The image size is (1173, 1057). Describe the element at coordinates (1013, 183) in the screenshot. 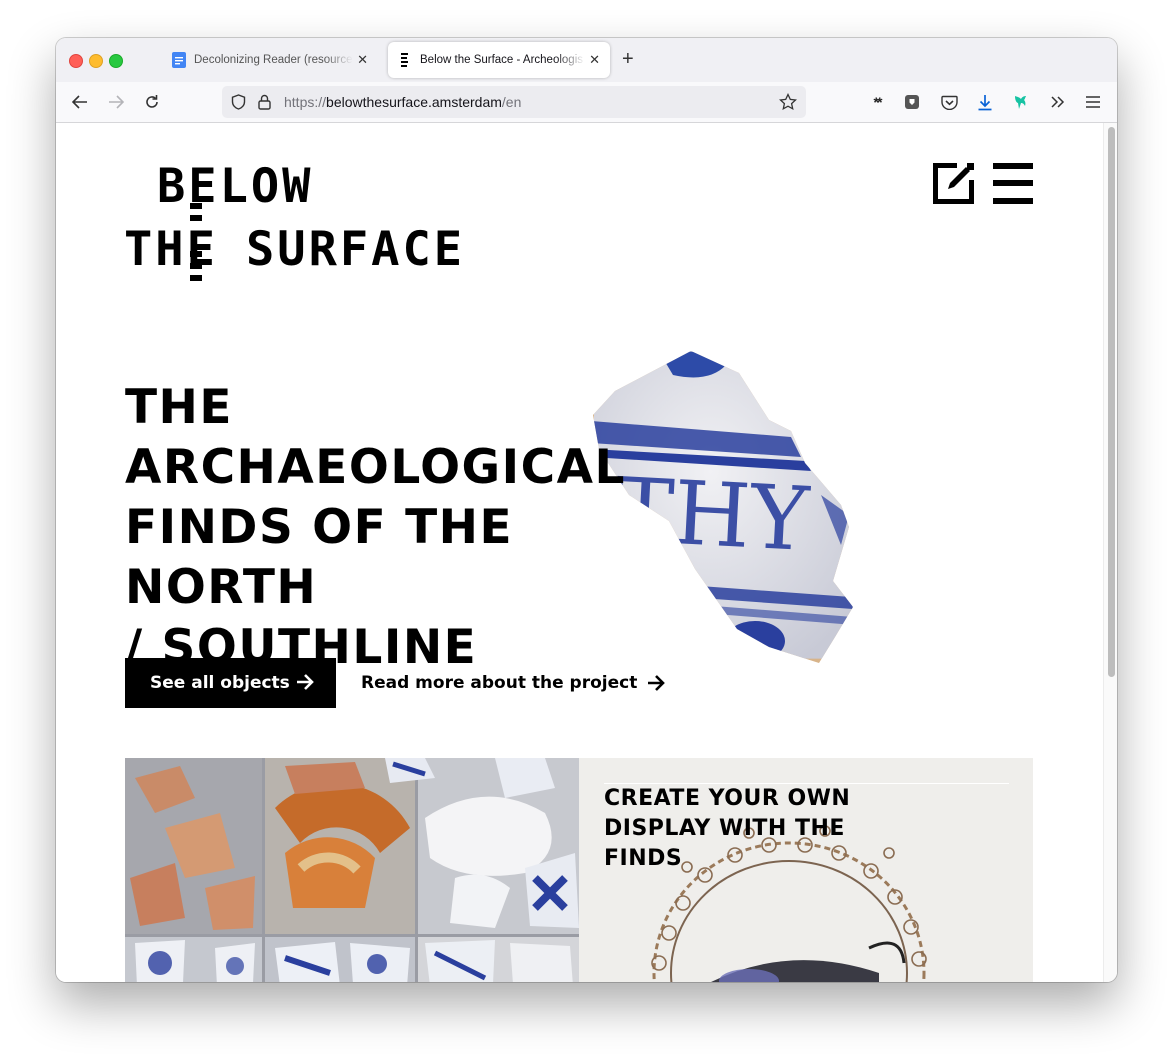

I see `menu-icon` at that location.